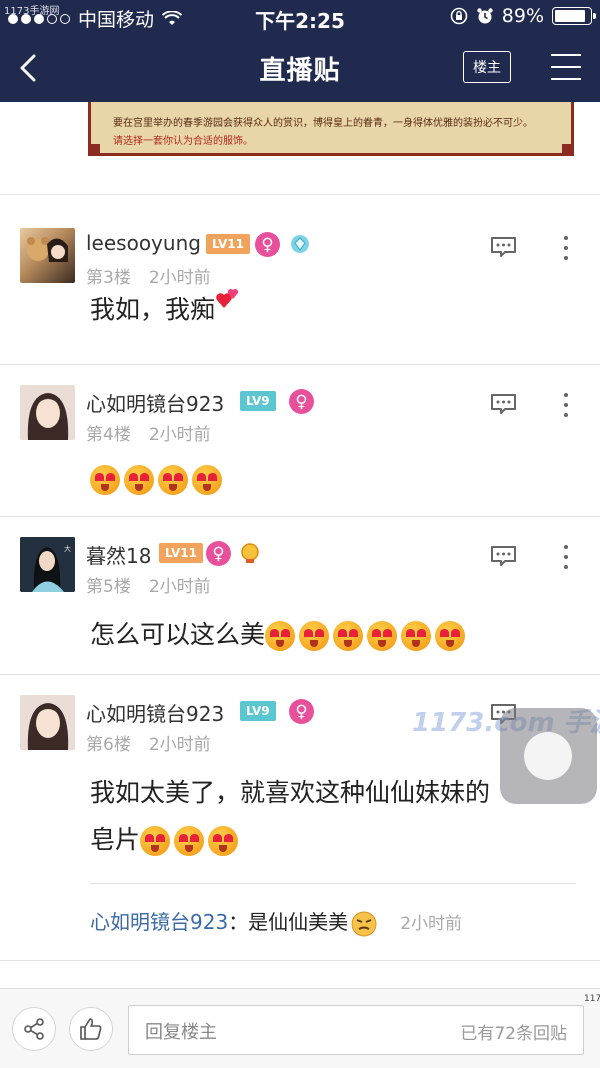 The image size is (600, 1068). I want to click on sub-reply-list: 心如明镜台923：是仙仙美美 2小时前, so click(333, 918).